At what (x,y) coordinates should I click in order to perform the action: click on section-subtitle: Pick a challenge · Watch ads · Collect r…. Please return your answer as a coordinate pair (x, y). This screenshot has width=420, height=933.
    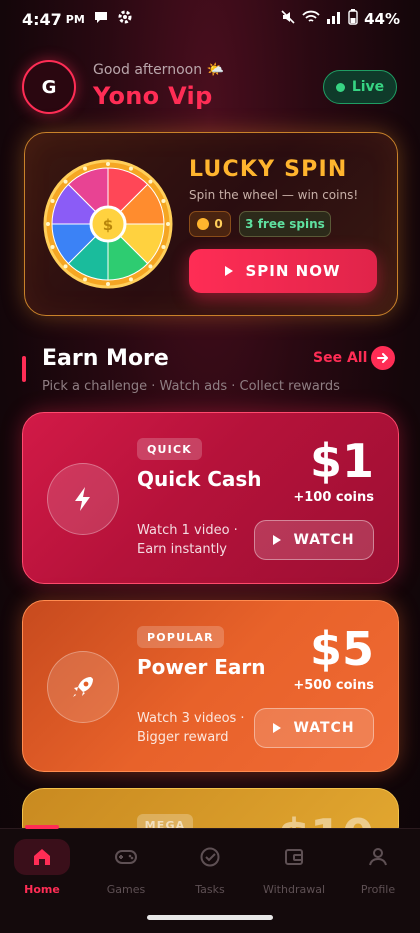
    Looking at the image, I should click on (191, 386).